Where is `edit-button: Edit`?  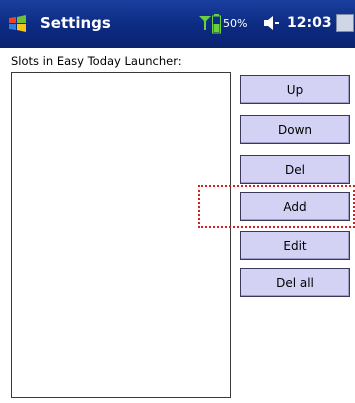
edit-button: Edit is located at coordinates (295, 245).